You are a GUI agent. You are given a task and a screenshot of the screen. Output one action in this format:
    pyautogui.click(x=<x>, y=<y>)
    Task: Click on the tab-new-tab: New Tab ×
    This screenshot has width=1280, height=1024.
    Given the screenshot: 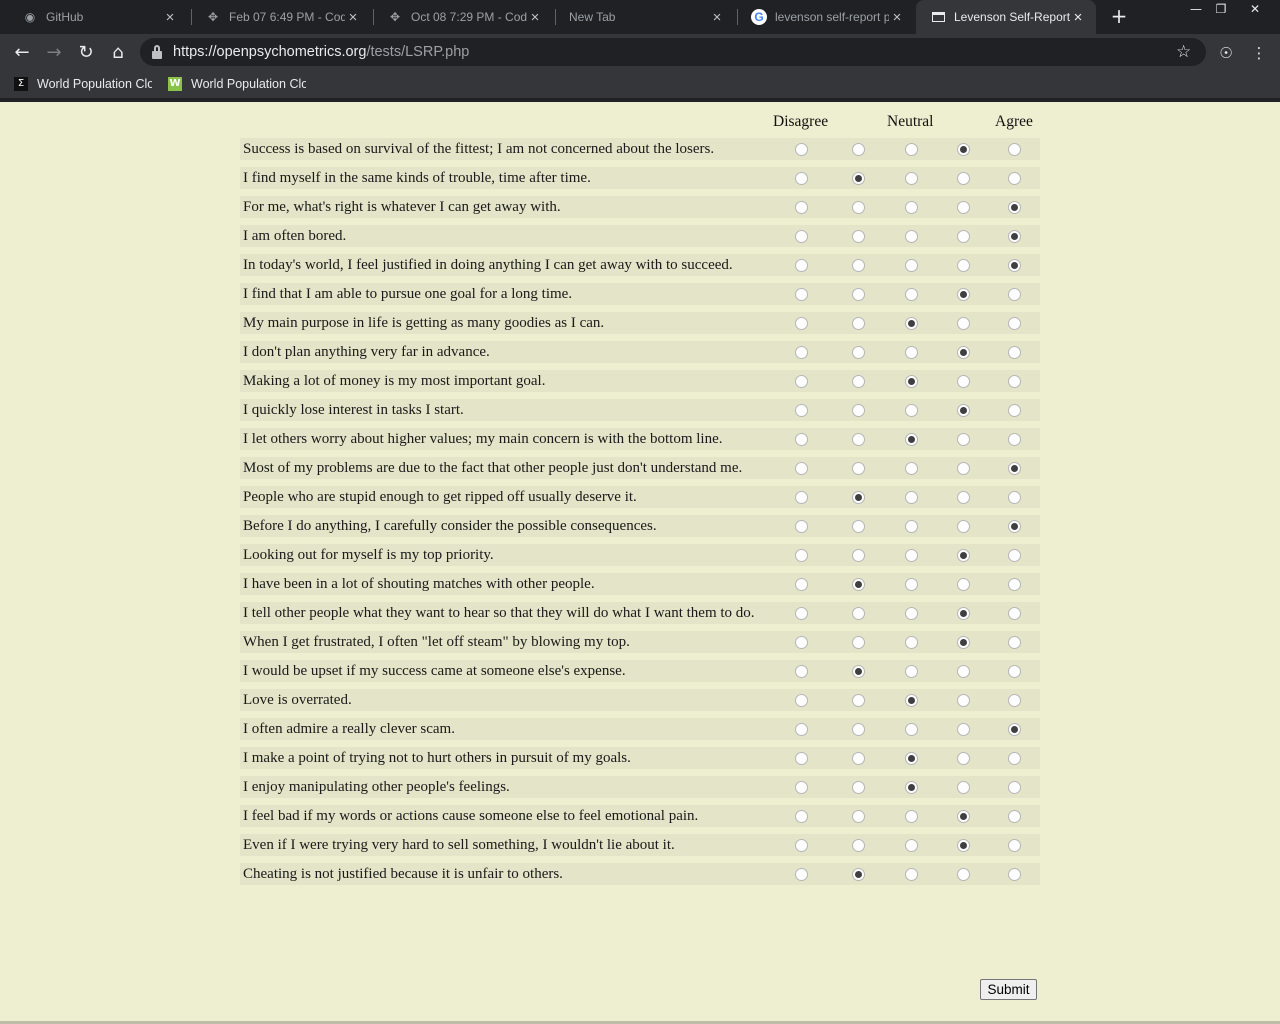 What is the action you would take?
    pyautogui.click(x=645, y=17)
    